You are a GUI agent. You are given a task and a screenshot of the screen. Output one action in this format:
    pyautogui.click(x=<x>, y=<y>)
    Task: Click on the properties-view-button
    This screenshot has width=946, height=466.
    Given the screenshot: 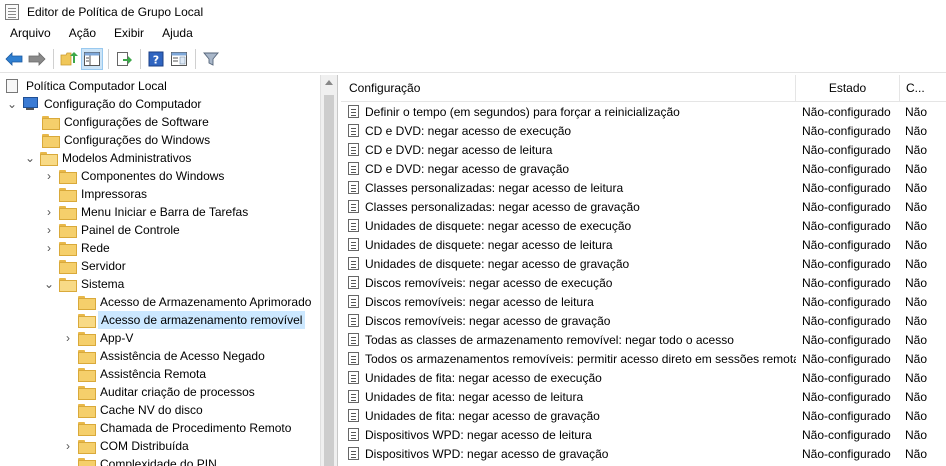 What is the action you would take?
    pyautogui.click(x=179, y=59)
    